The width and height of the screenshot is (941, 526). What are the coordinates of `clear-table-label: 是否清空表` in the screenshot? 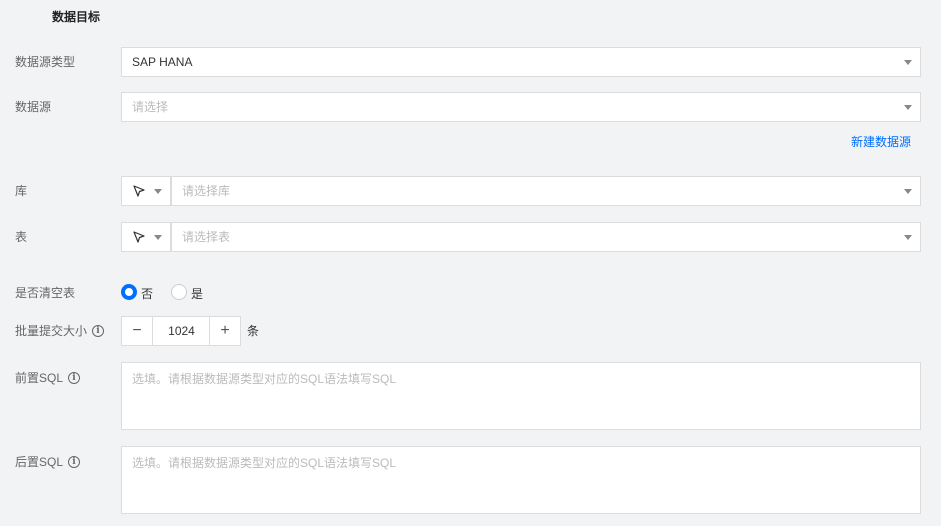 It's located at (45, 293).